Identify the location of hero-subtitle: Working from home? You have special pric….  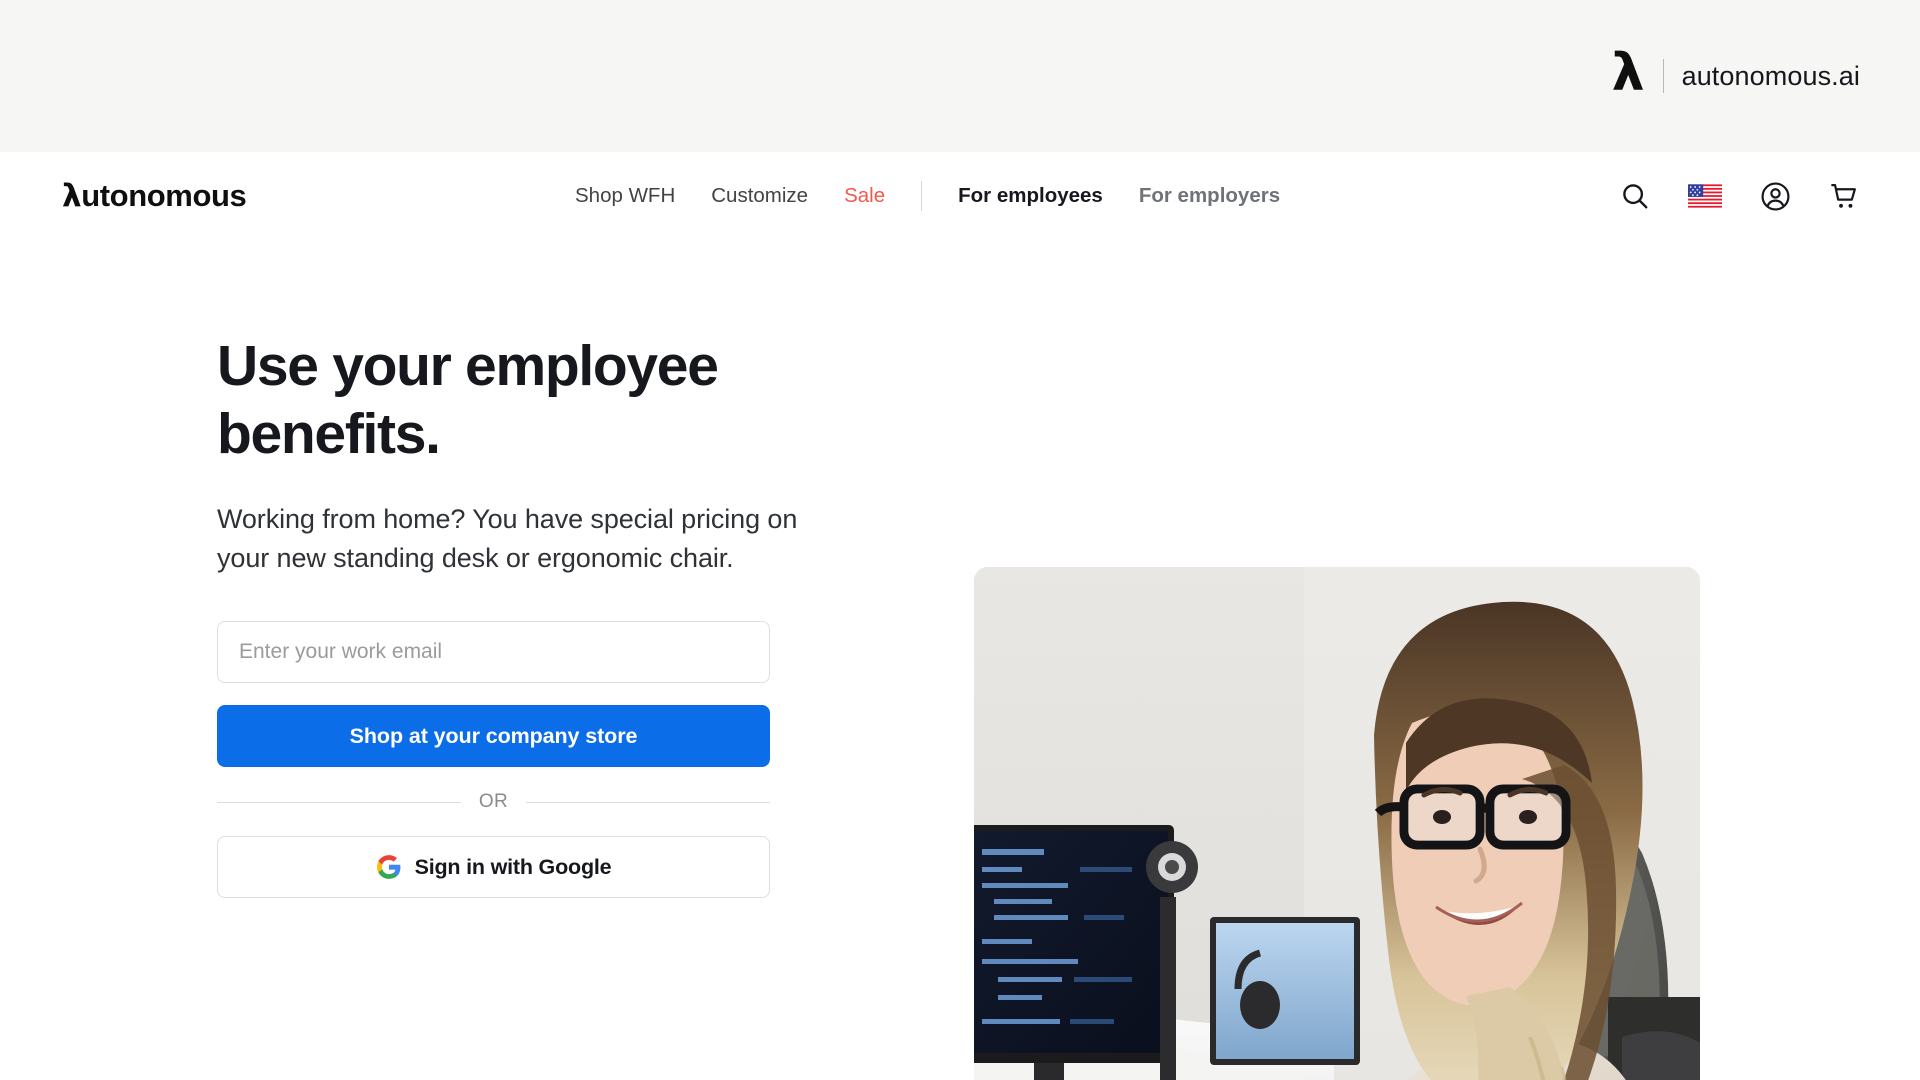
(507, 538).